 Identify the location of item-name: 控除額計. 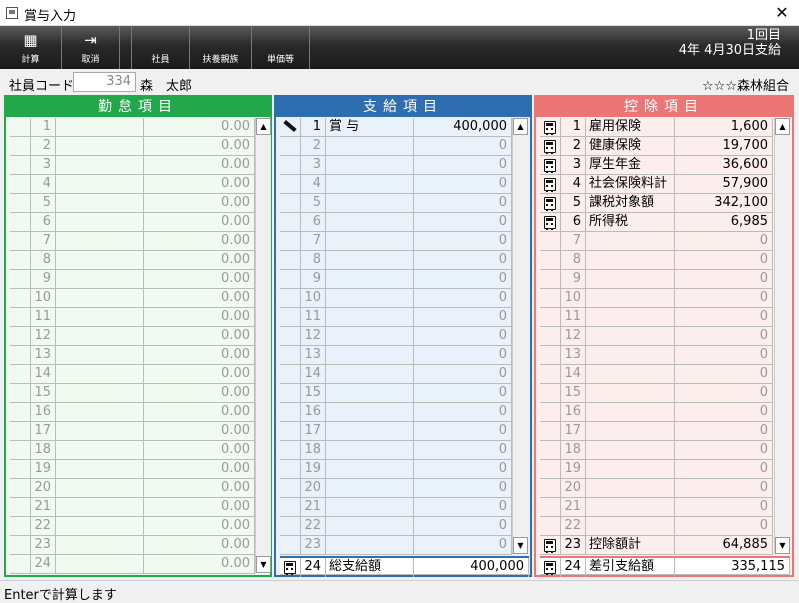
(630, 545).